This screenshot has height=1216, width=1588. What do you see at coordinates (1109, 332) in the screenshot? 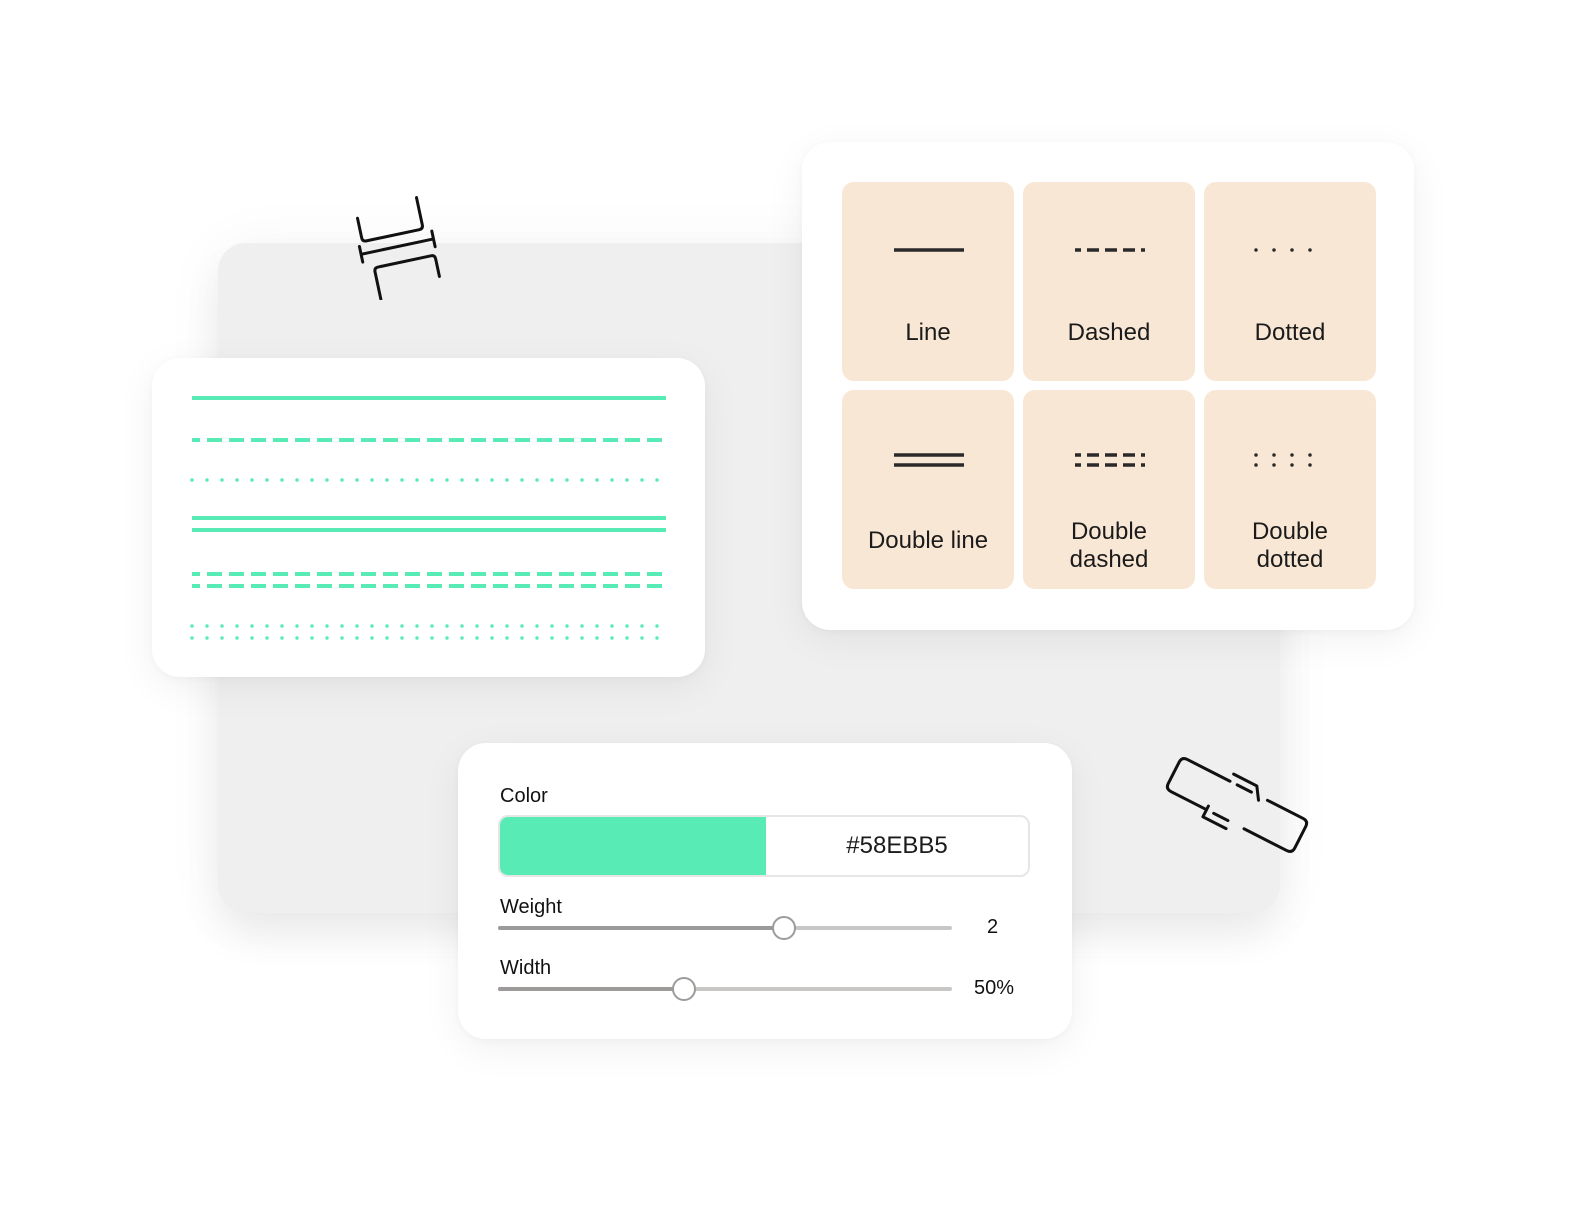
I see `style-label: Dashed` at bounding box center [1109, 332].